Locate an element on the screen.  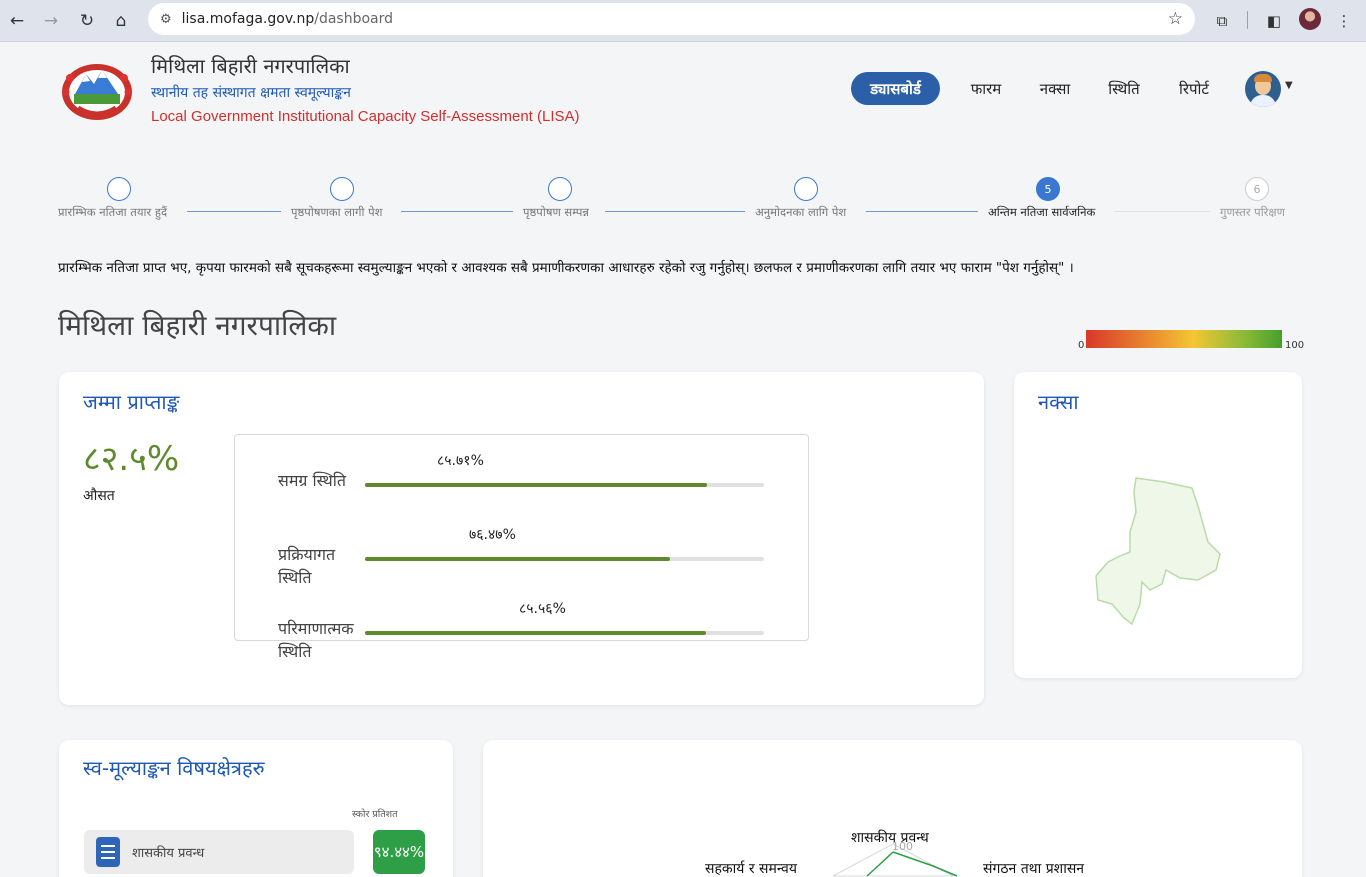
scale-gradient-bar is located at coordinates (1184, 339).